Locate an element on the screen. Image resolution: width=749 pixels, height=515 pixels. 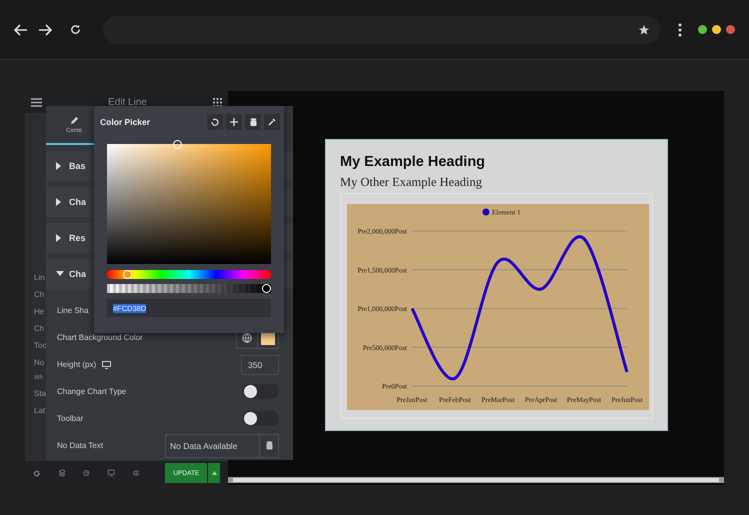
caret-up-icon is located at coordinates (214, 473).